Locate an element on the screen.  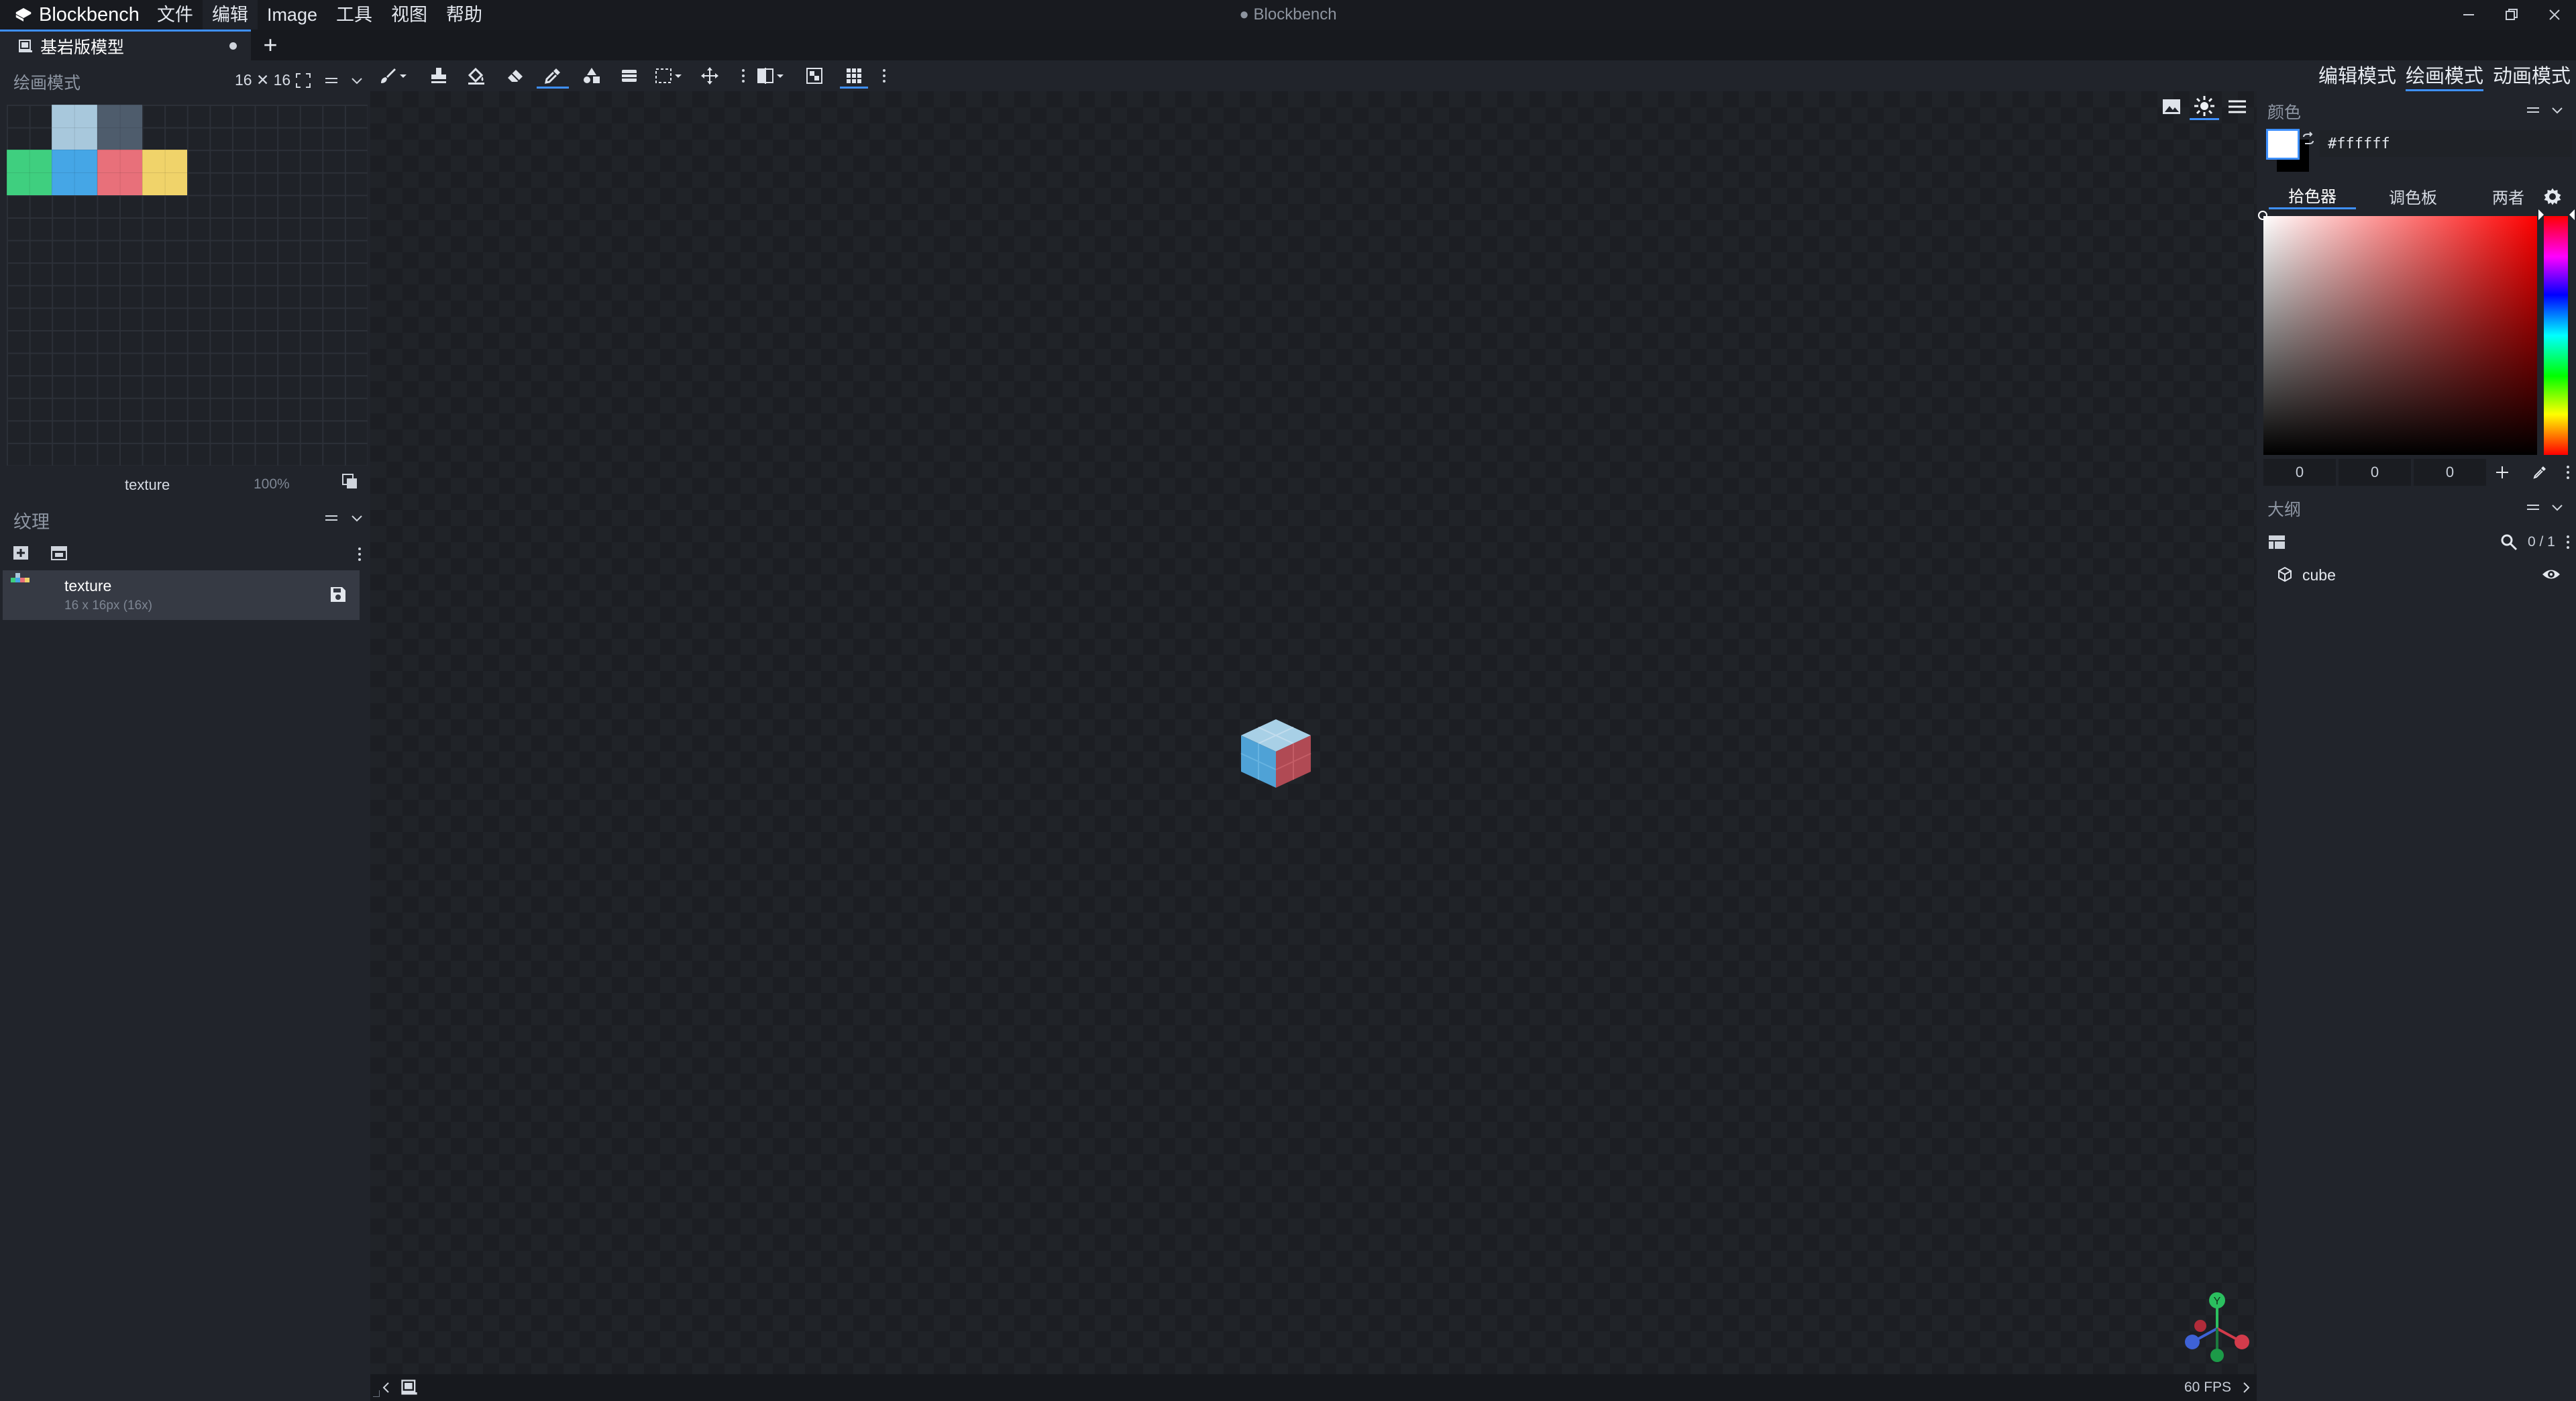
texture-overlay-toggle is located at coordinates (814, 75).